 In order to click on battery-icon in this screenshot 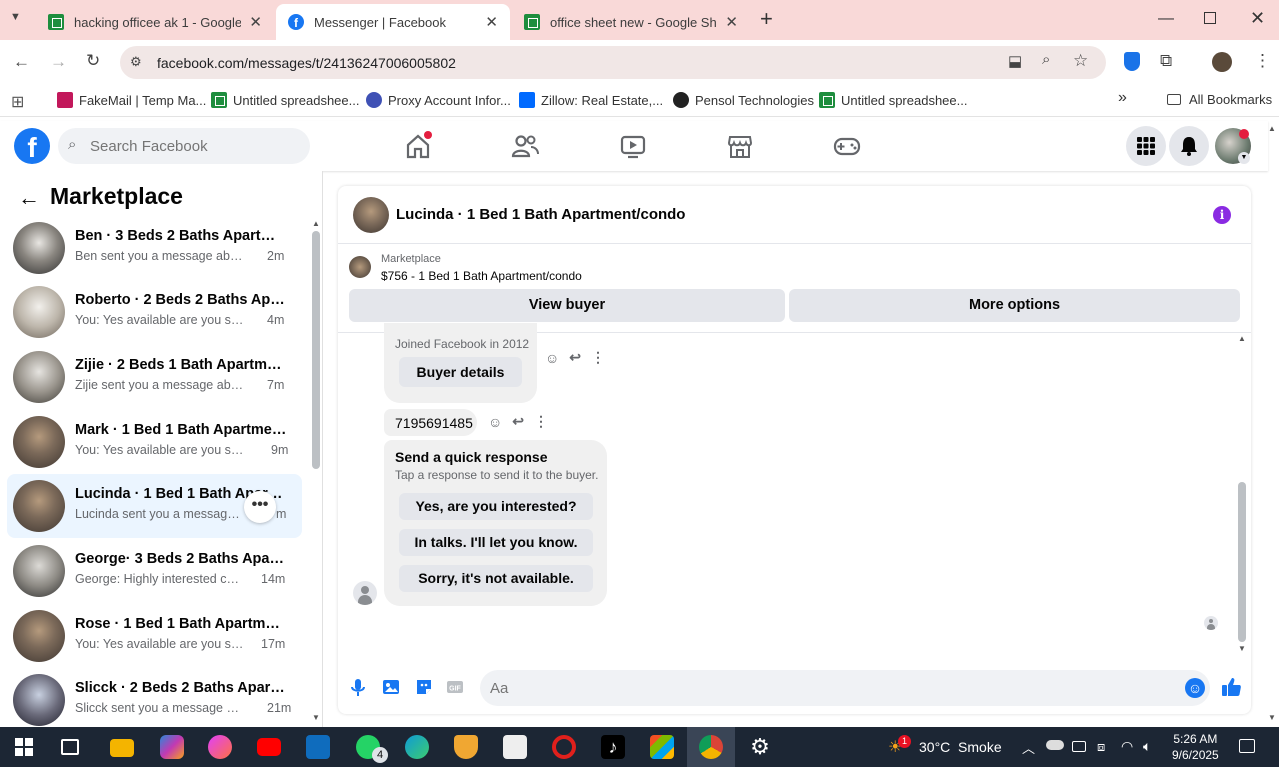, I will do `click(1079, 746)`.